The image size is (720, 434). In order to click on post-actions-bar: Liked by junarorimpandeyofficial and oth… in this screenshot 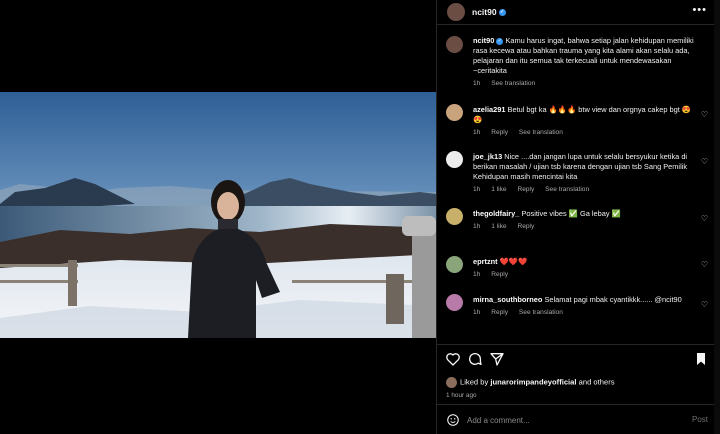, I will do `click(578, 374)`.